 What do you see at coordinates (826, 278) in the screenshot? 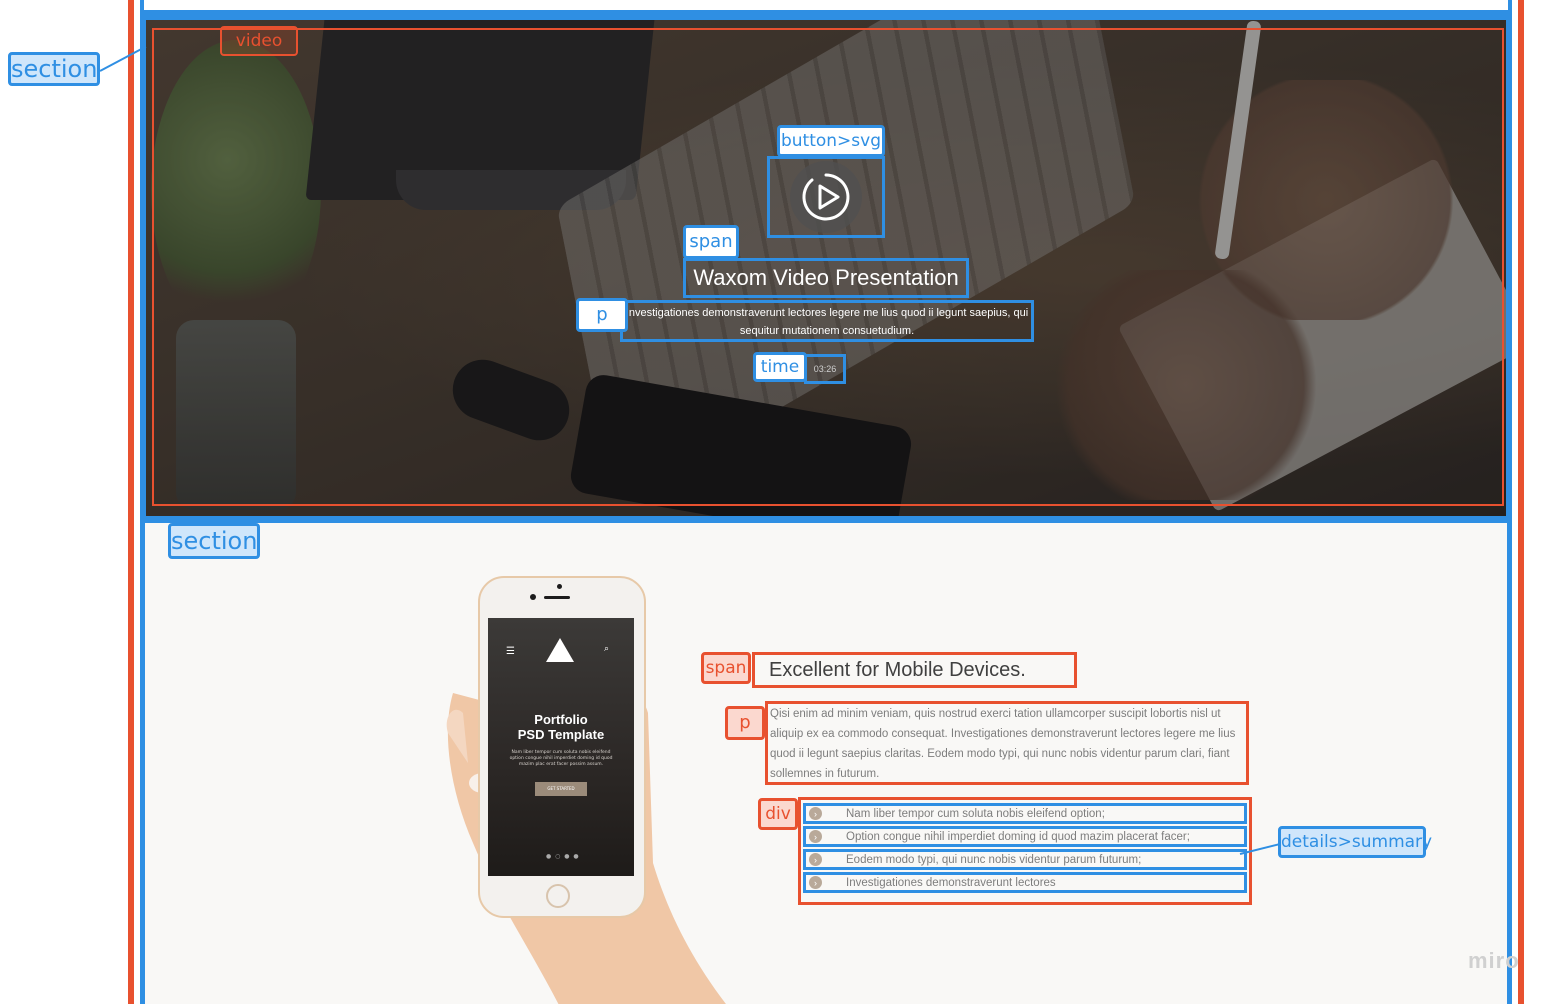
I see `video-title: Waxom Video Presentation` at bounding box center [826, 278].